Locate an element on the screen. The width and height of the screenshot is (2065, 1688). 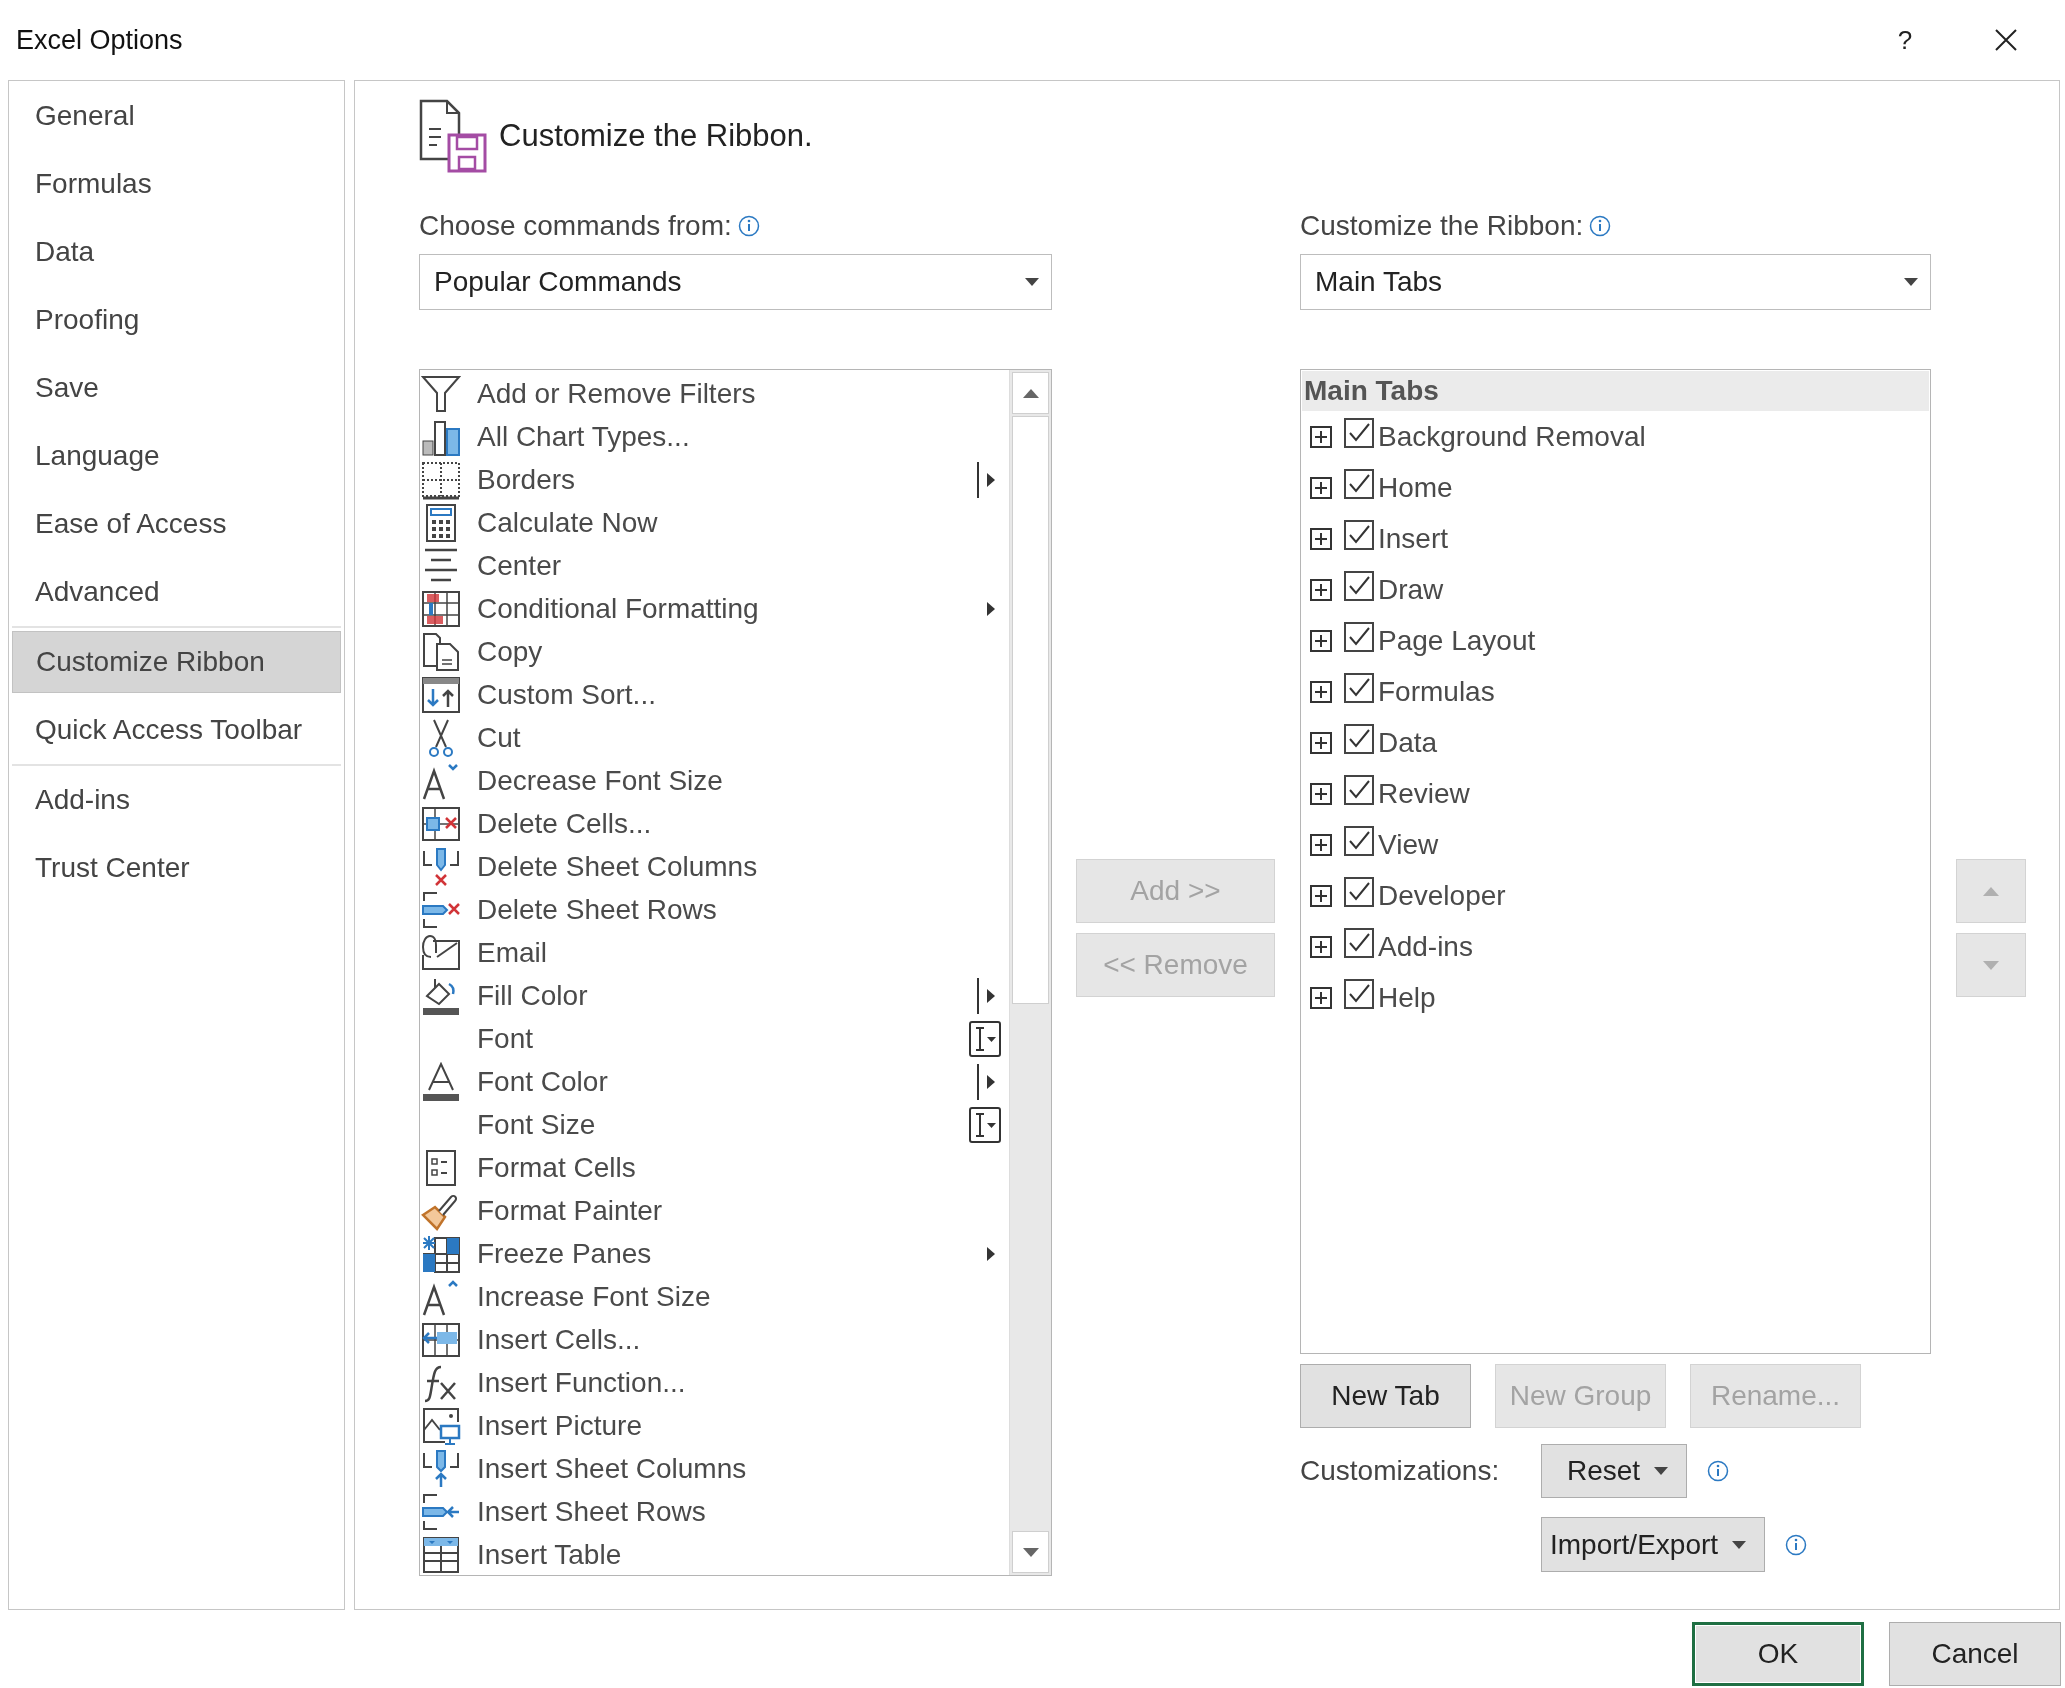
field-label: Customize the Ribbon: is located at coordinates (1442, 226).